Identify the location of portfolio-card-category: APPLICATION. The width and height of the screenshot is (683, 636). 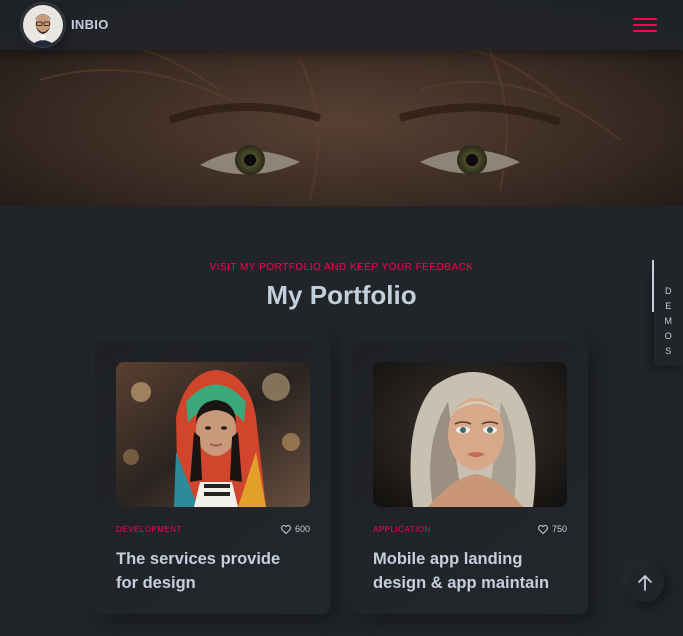
(402, 529).